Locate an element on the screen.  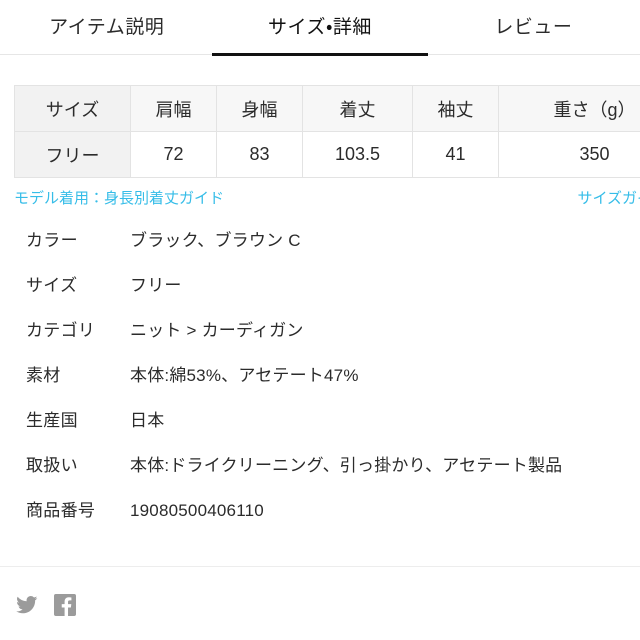
detail-value: 日本 is located at coordinates (147, 420).